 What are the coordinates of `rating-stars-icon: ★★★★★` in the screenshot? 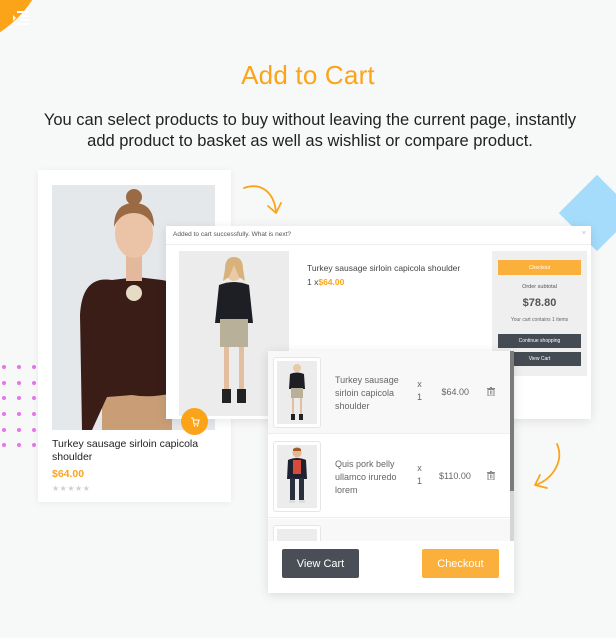 It's located at (71, 488).